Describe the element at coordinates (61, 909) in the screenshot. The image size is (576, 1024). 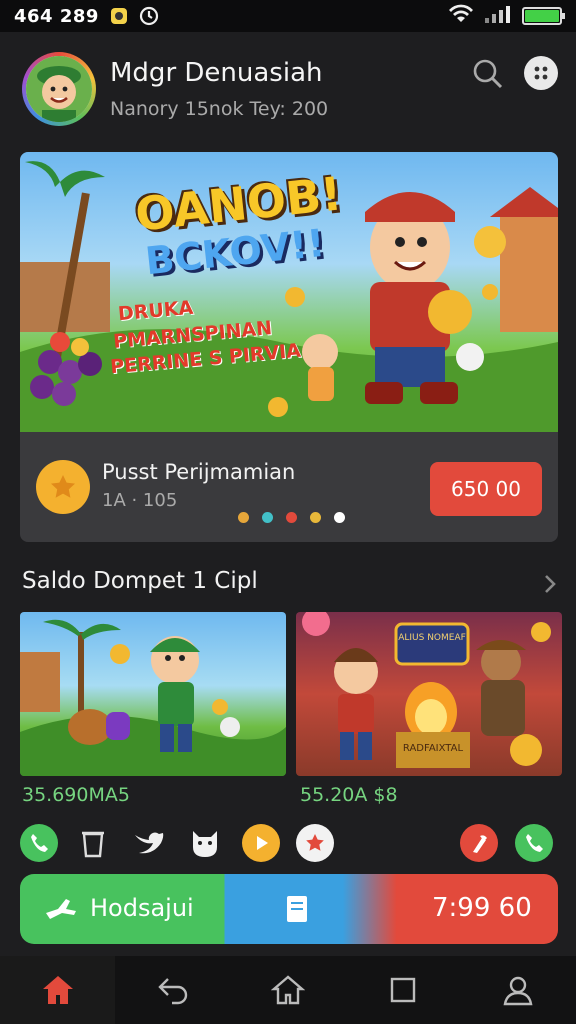
I see `plane-icon` at that location.